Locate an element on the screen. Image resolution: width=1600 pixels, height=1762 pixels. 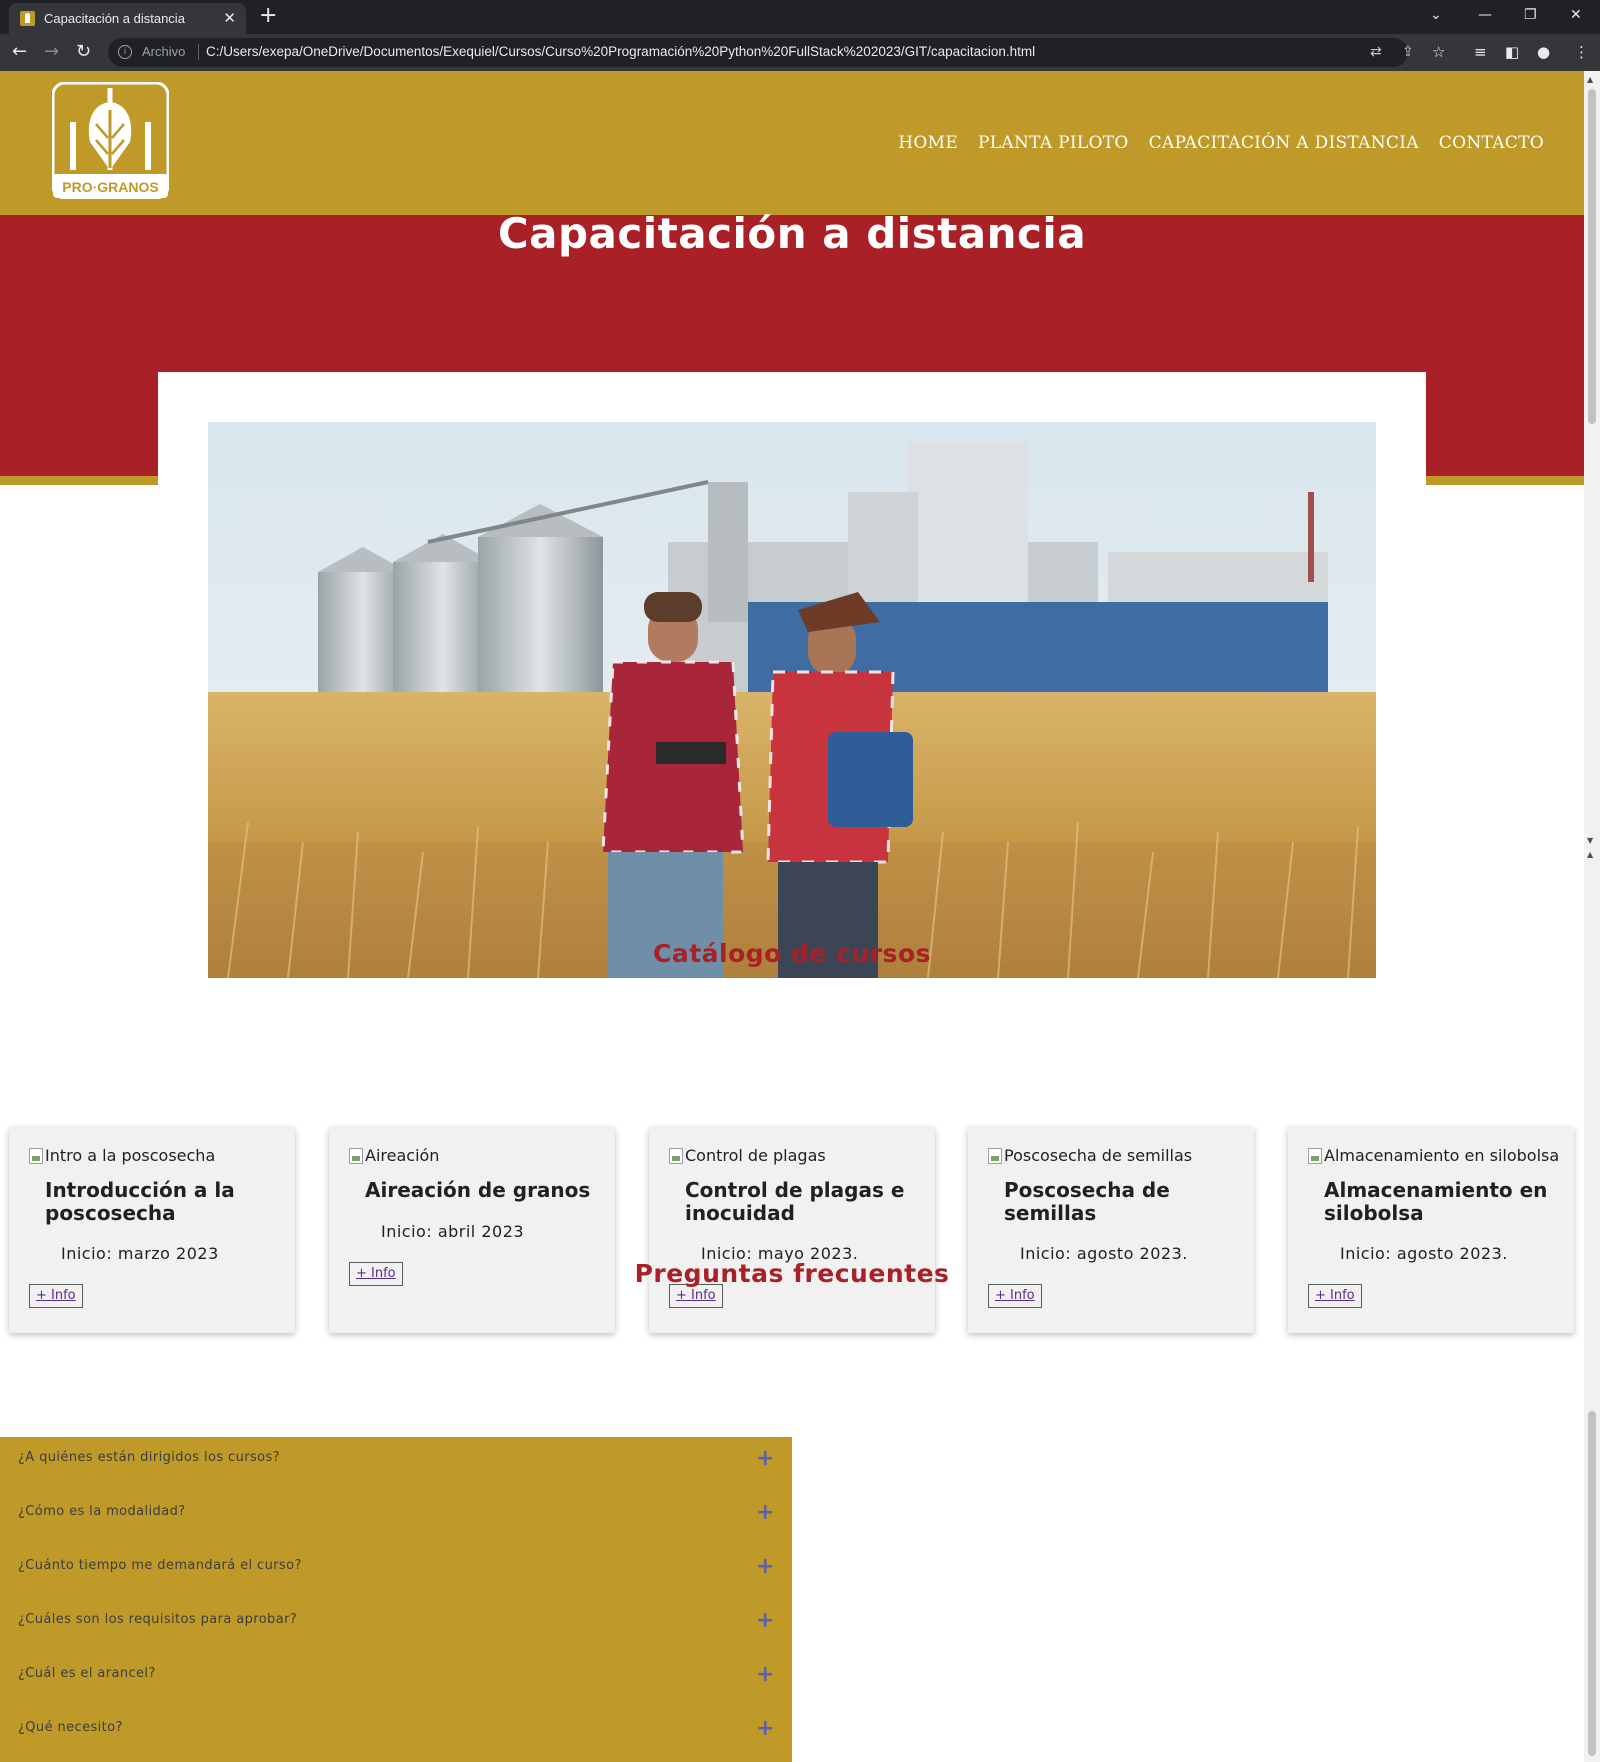
nav-home: HOME is located at coordinates (928, 143).